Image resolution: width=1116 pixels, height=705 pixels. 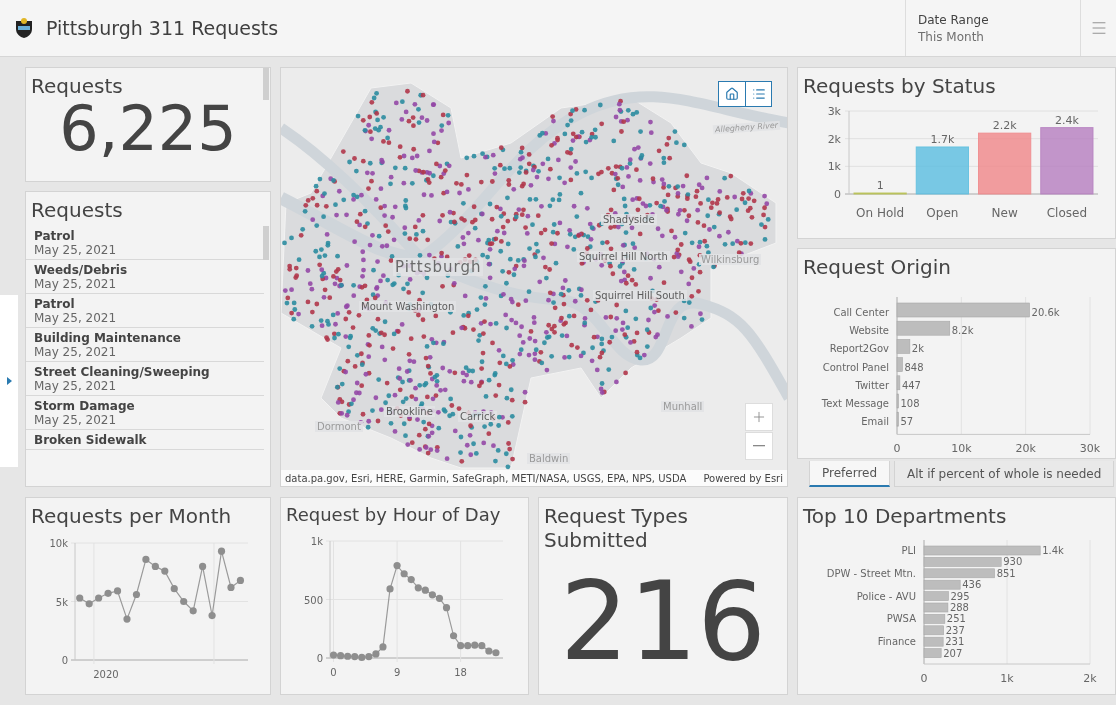 I want to click on request-list-item: Weeds/Debris May 25, 2021, so click(x=145, y=277).